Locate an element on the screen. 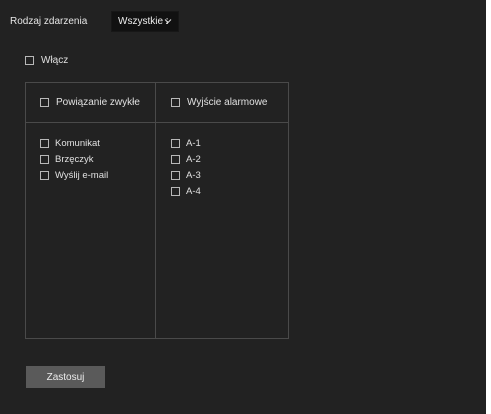  list-item: A-4 is located at coordinates (186, 191).